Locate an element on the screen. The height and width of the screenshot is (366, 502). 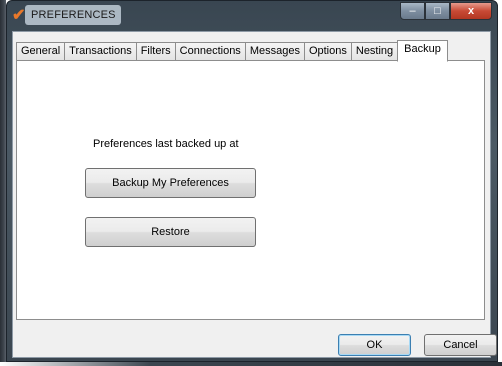
tab-transactions: Transactions is located at coordinates (100, 51).